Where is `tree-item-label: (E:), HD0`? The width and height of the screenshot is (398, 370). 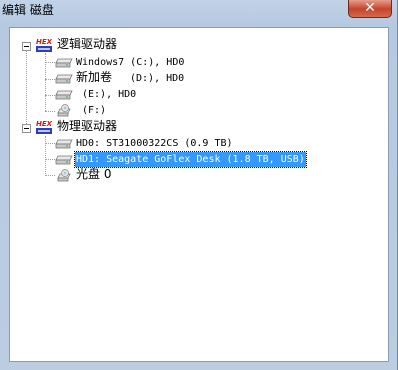 tree-item-label: (E:), HD0 is located at coordinates (109, 94).